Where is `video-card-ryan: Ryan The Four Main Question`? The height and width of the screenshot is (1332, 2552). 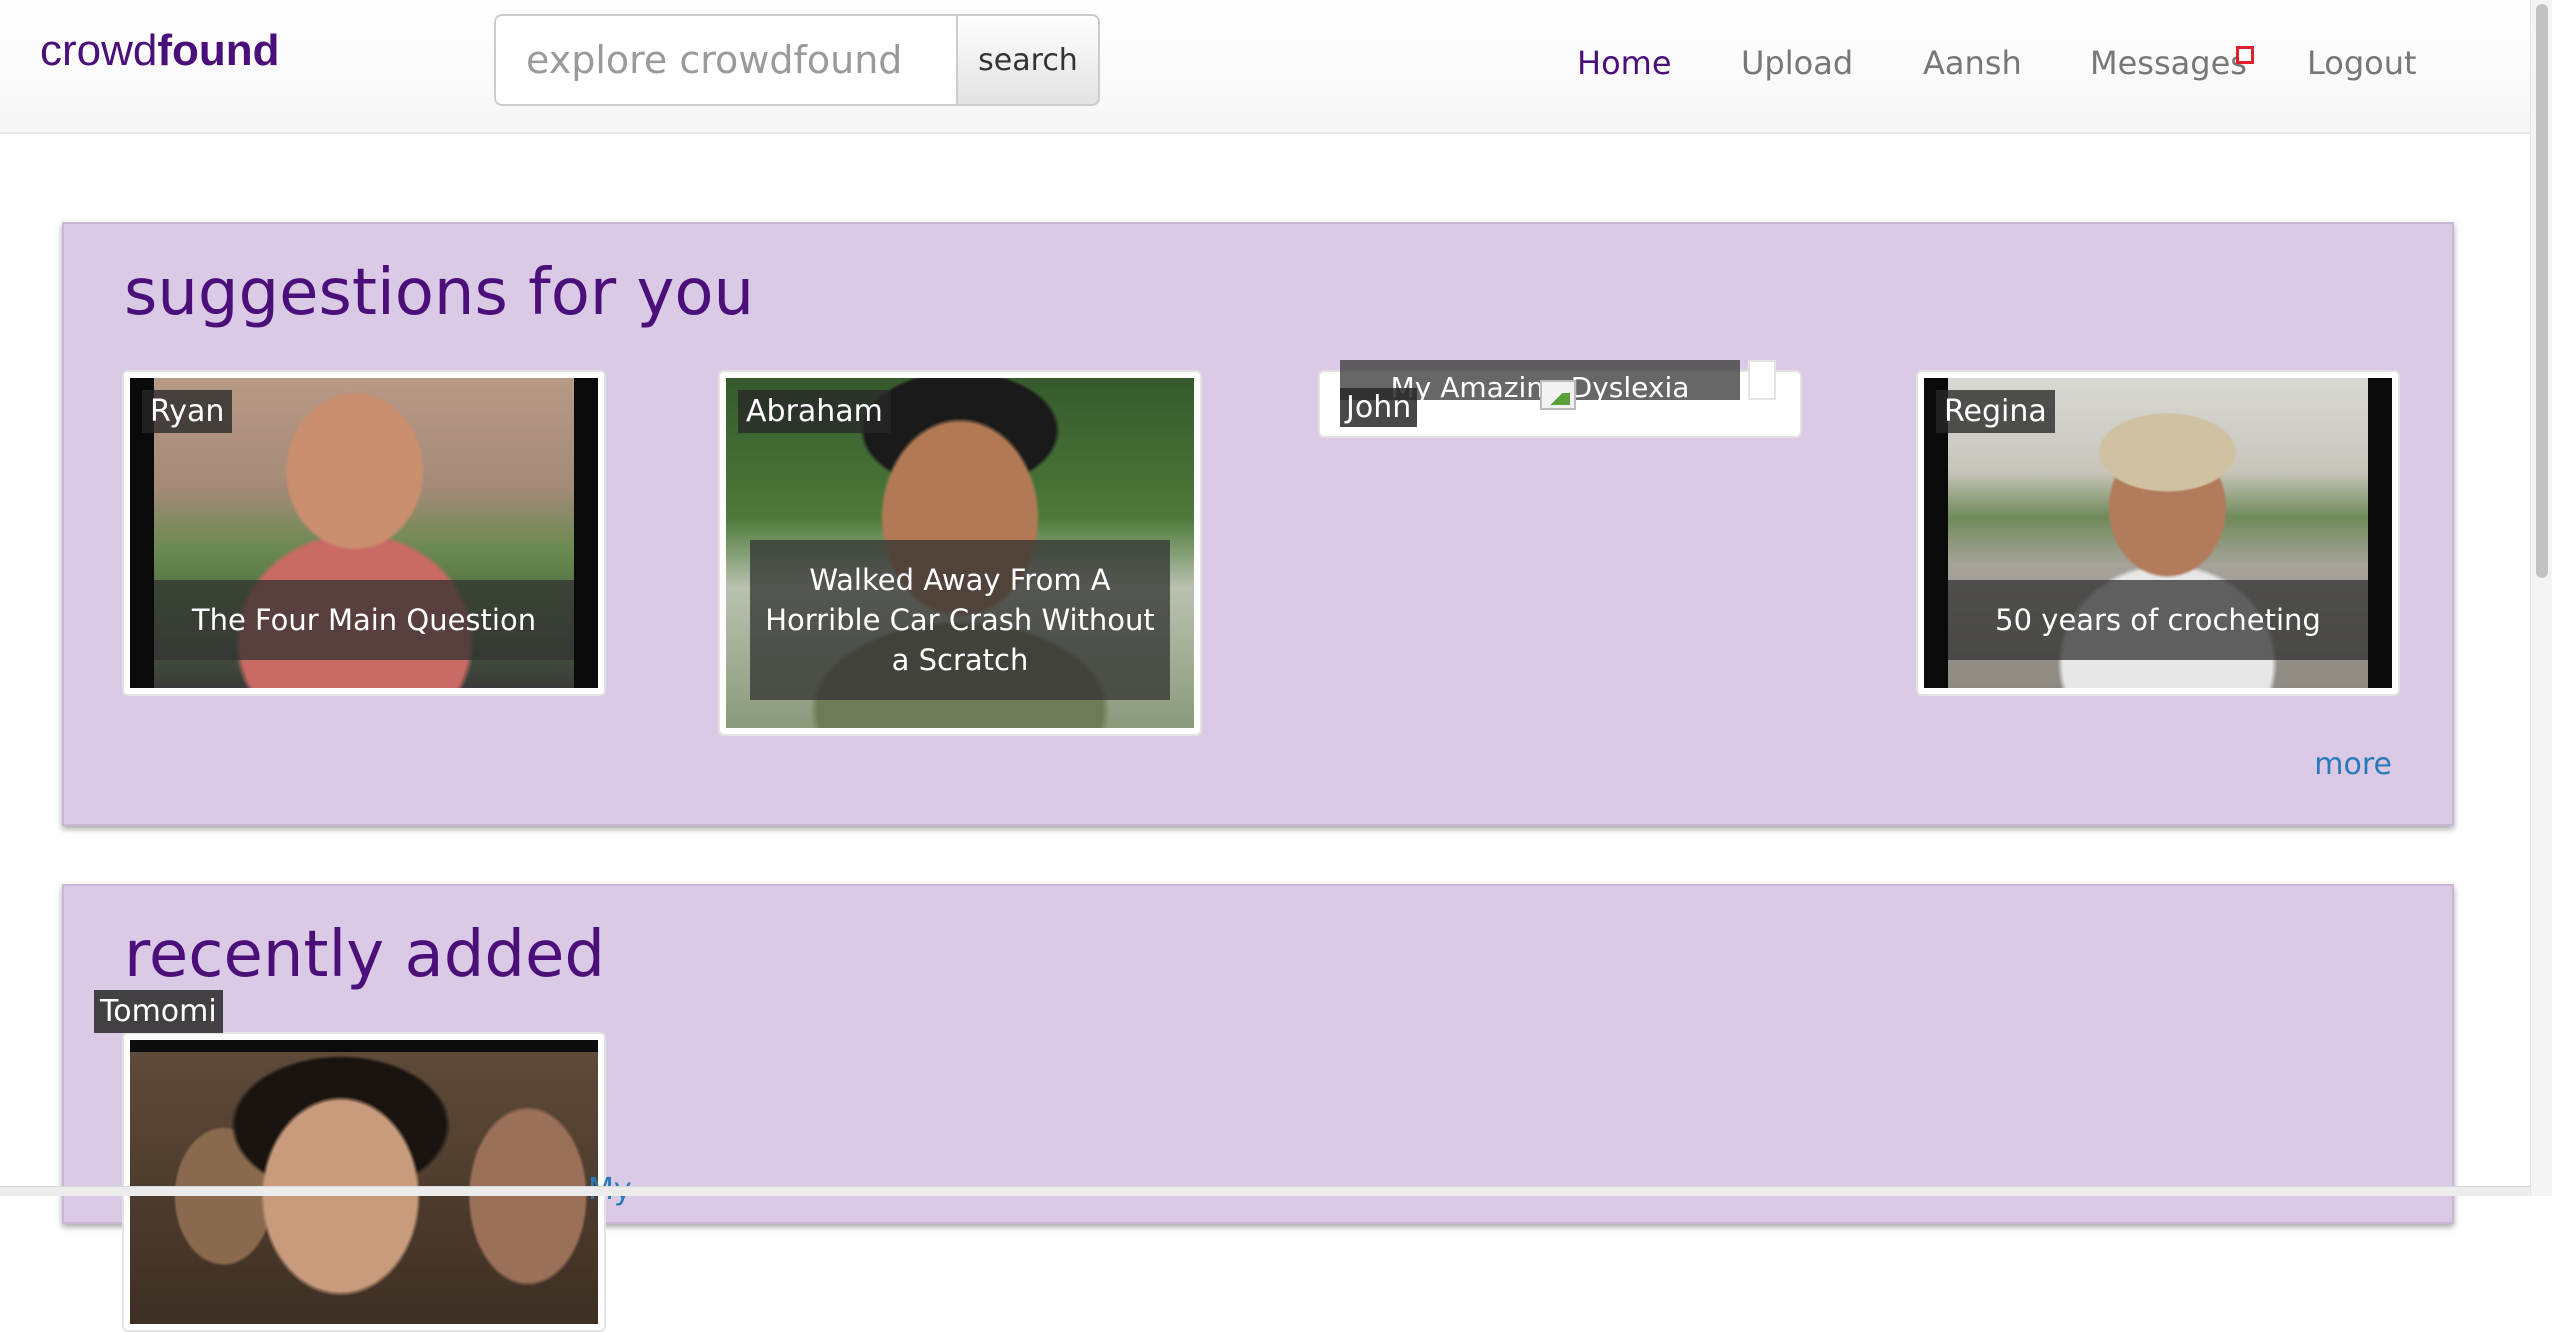
video-card-ryan: Ryan The Four Main Question is located at coordinates (364, 533).